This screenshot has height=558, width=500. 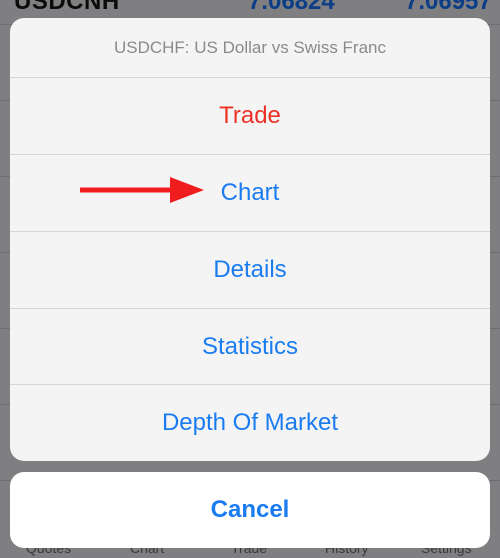 What do you see at coordinates (250, 270) in the screenshot?
I see `details-button: Details` at bounding box center [250, 270].